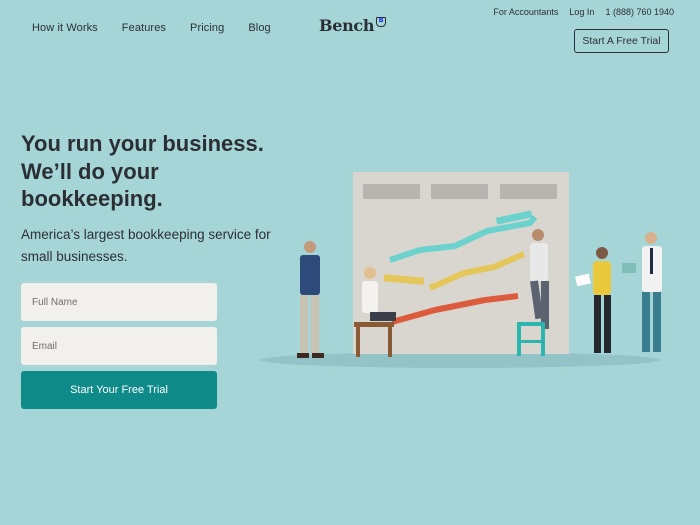  What do you see at coordinates (642, 292) in the screenshot?
I see `person-with-tie` at bounding box center [642, 292].